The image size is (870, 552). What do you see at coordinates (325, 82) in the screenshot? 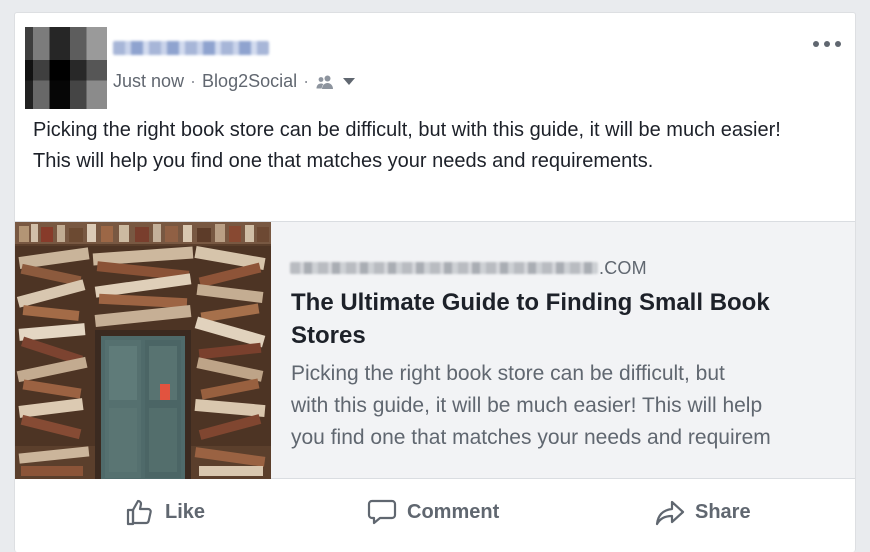
I see `friends-icon` at bounding box center [325, 82].